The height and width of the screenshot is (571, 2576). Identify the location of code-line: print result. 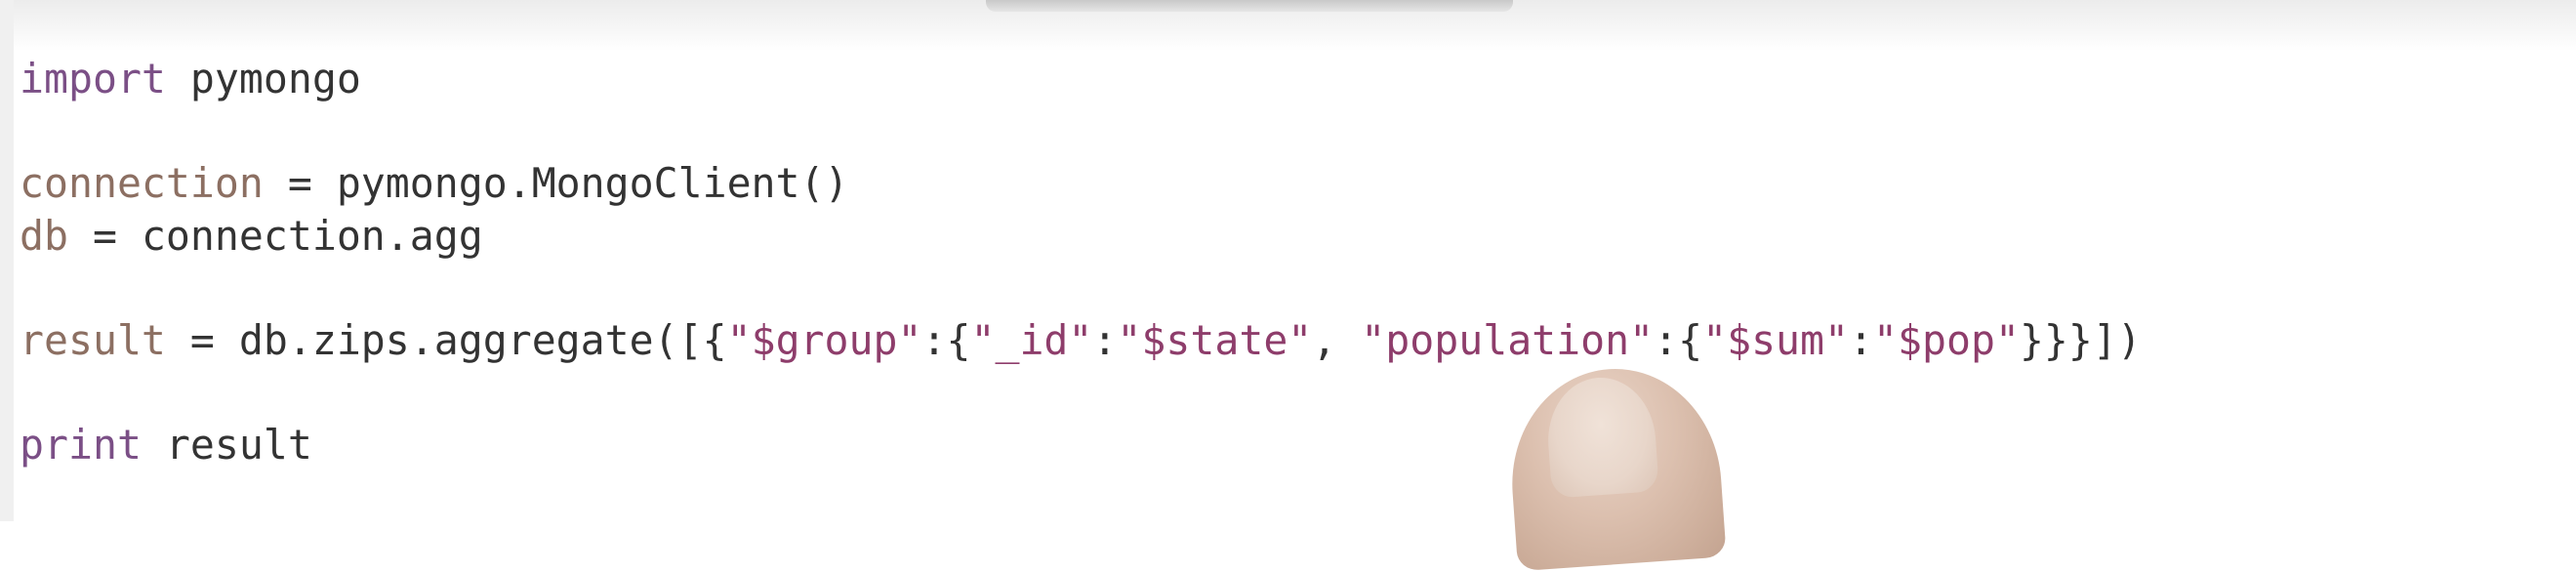
(1081, 445).